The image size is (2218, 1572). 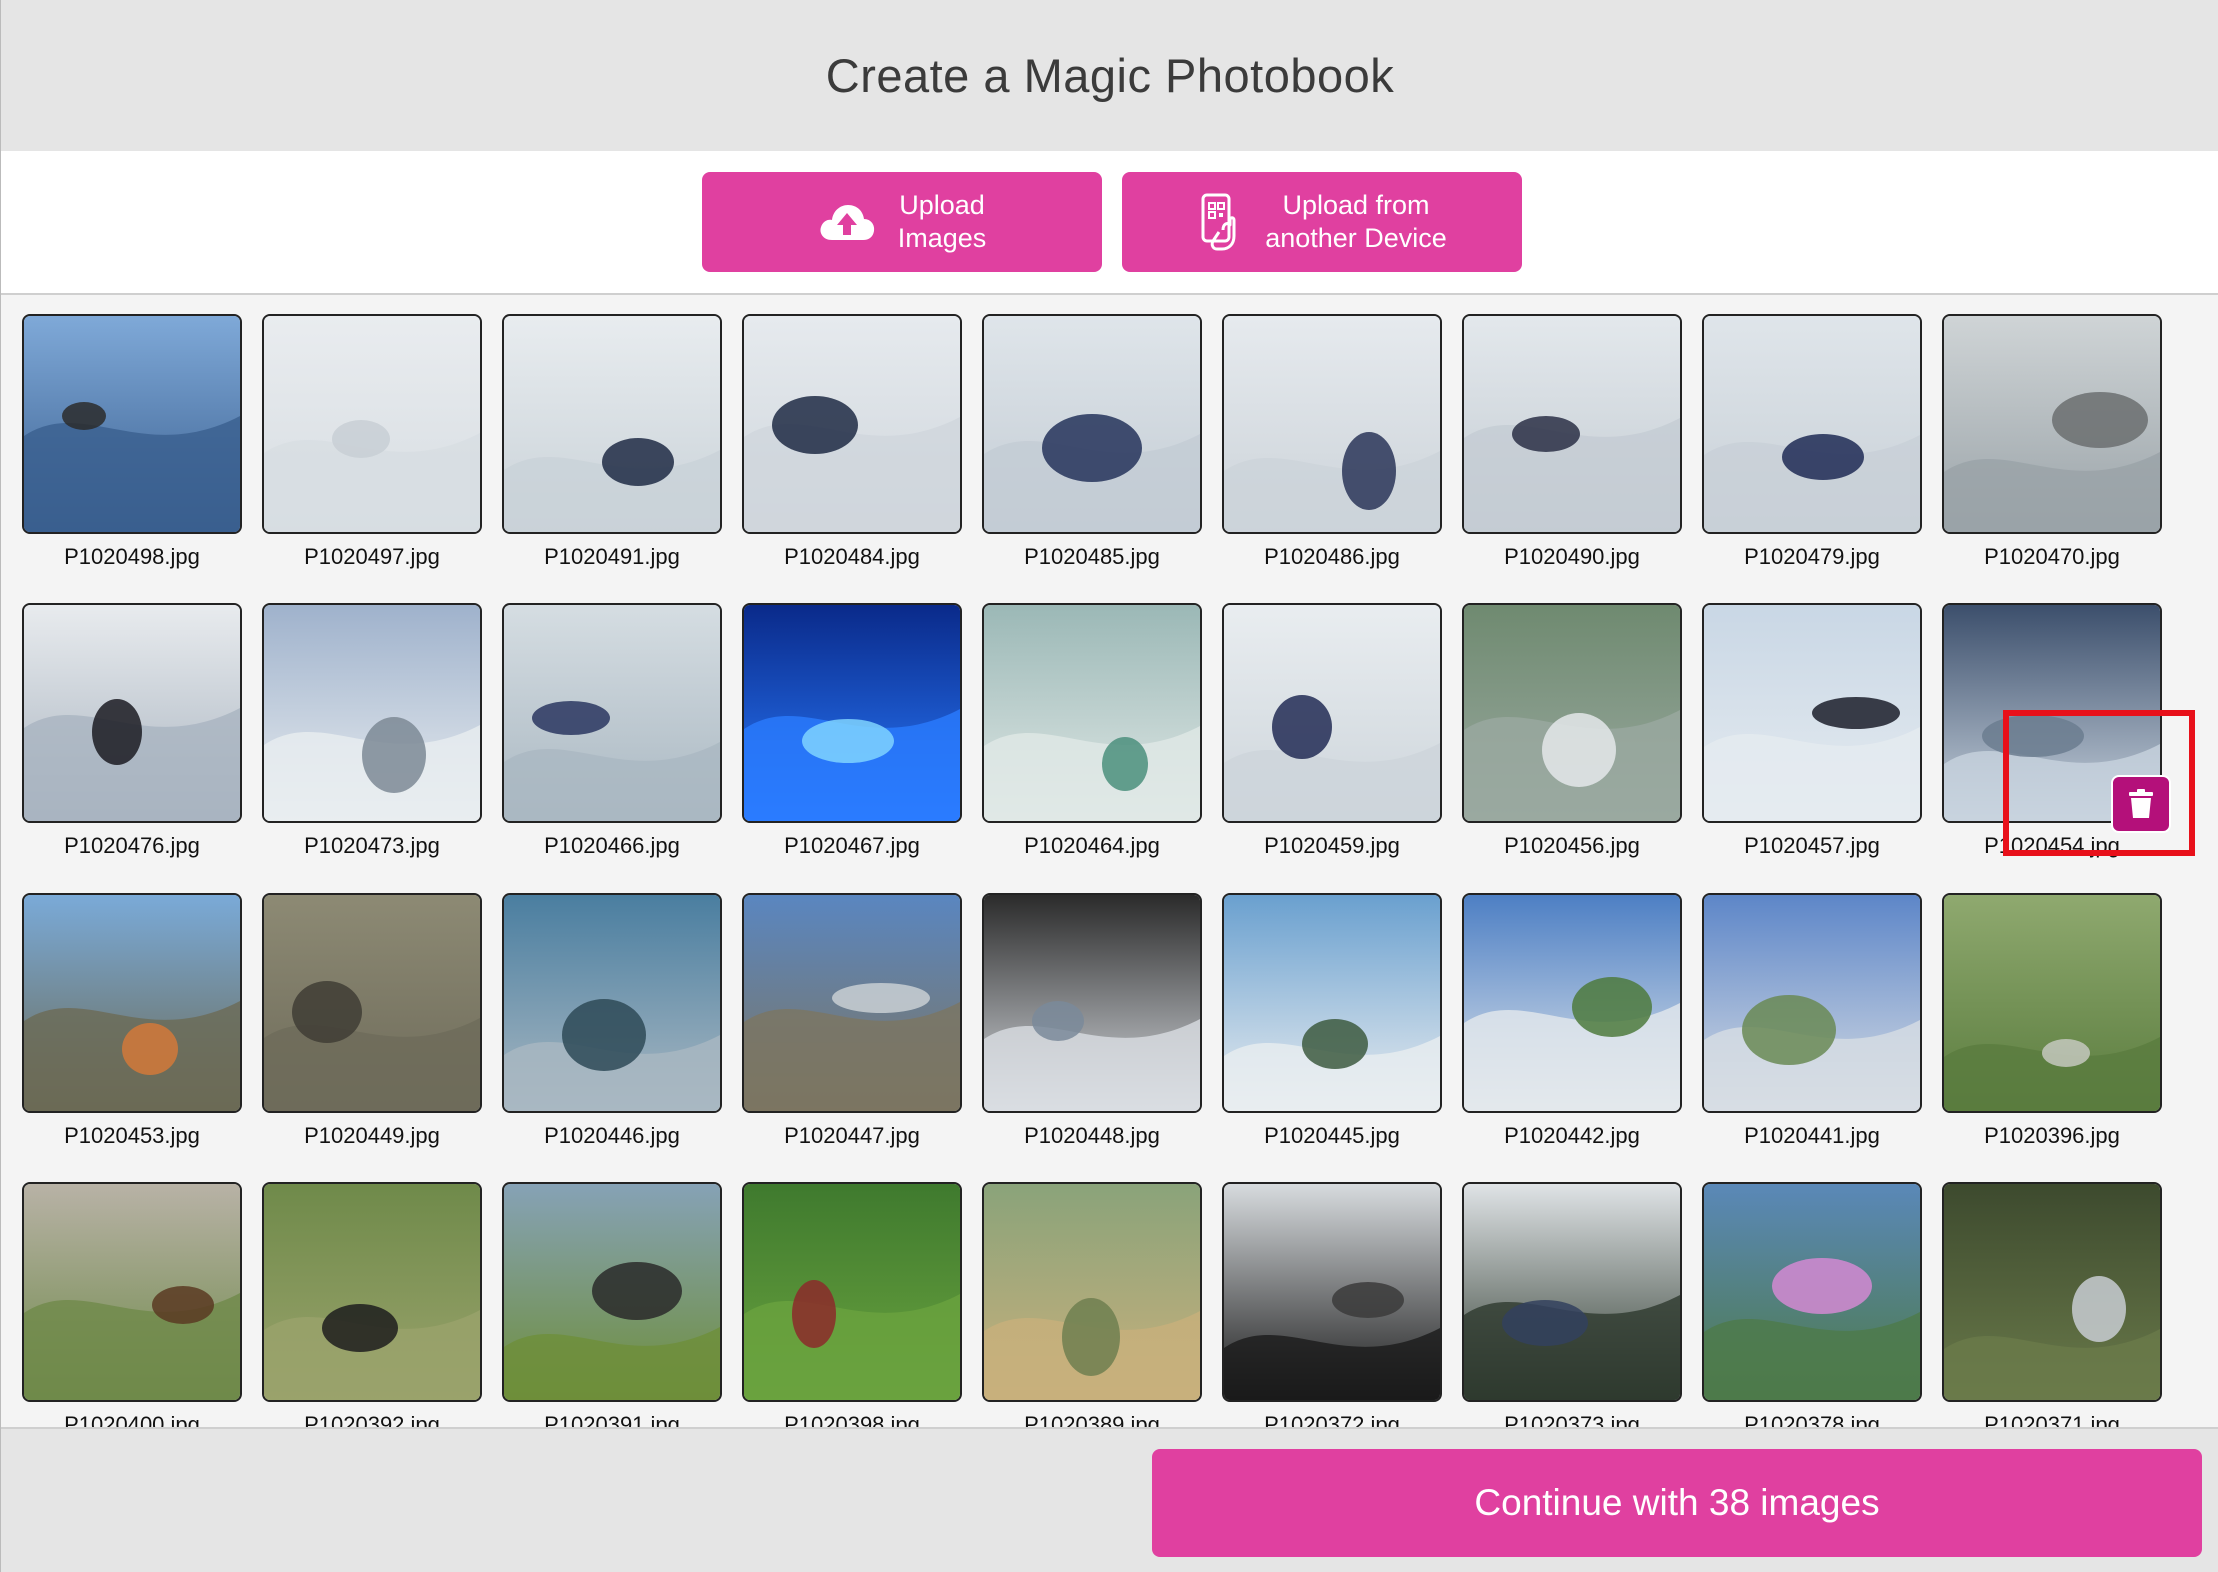 What do you see at coordinates (1109, 223) in the screenshot?
I see `upload-toolbar: Upload Images Upload from another Device` at bounding box center [1109, 223].